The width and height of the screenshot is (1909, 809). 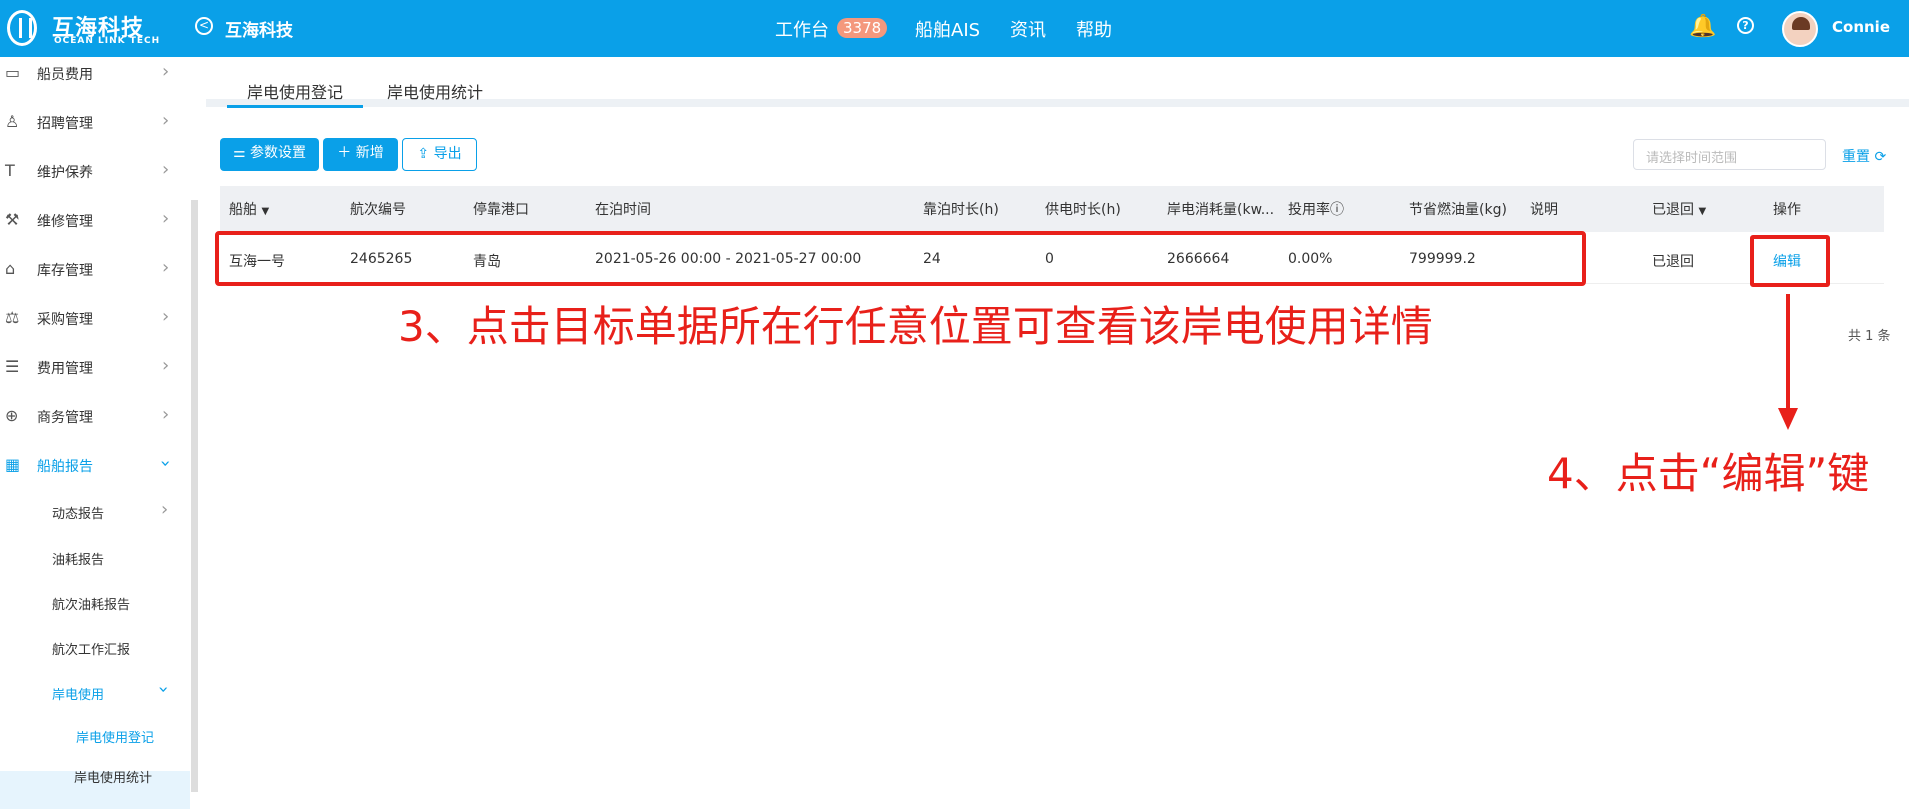 What do you see at coordinates (10, 268) in the screenshot?
I see `home-icon: ⌂` at bounding box center [10, 268].